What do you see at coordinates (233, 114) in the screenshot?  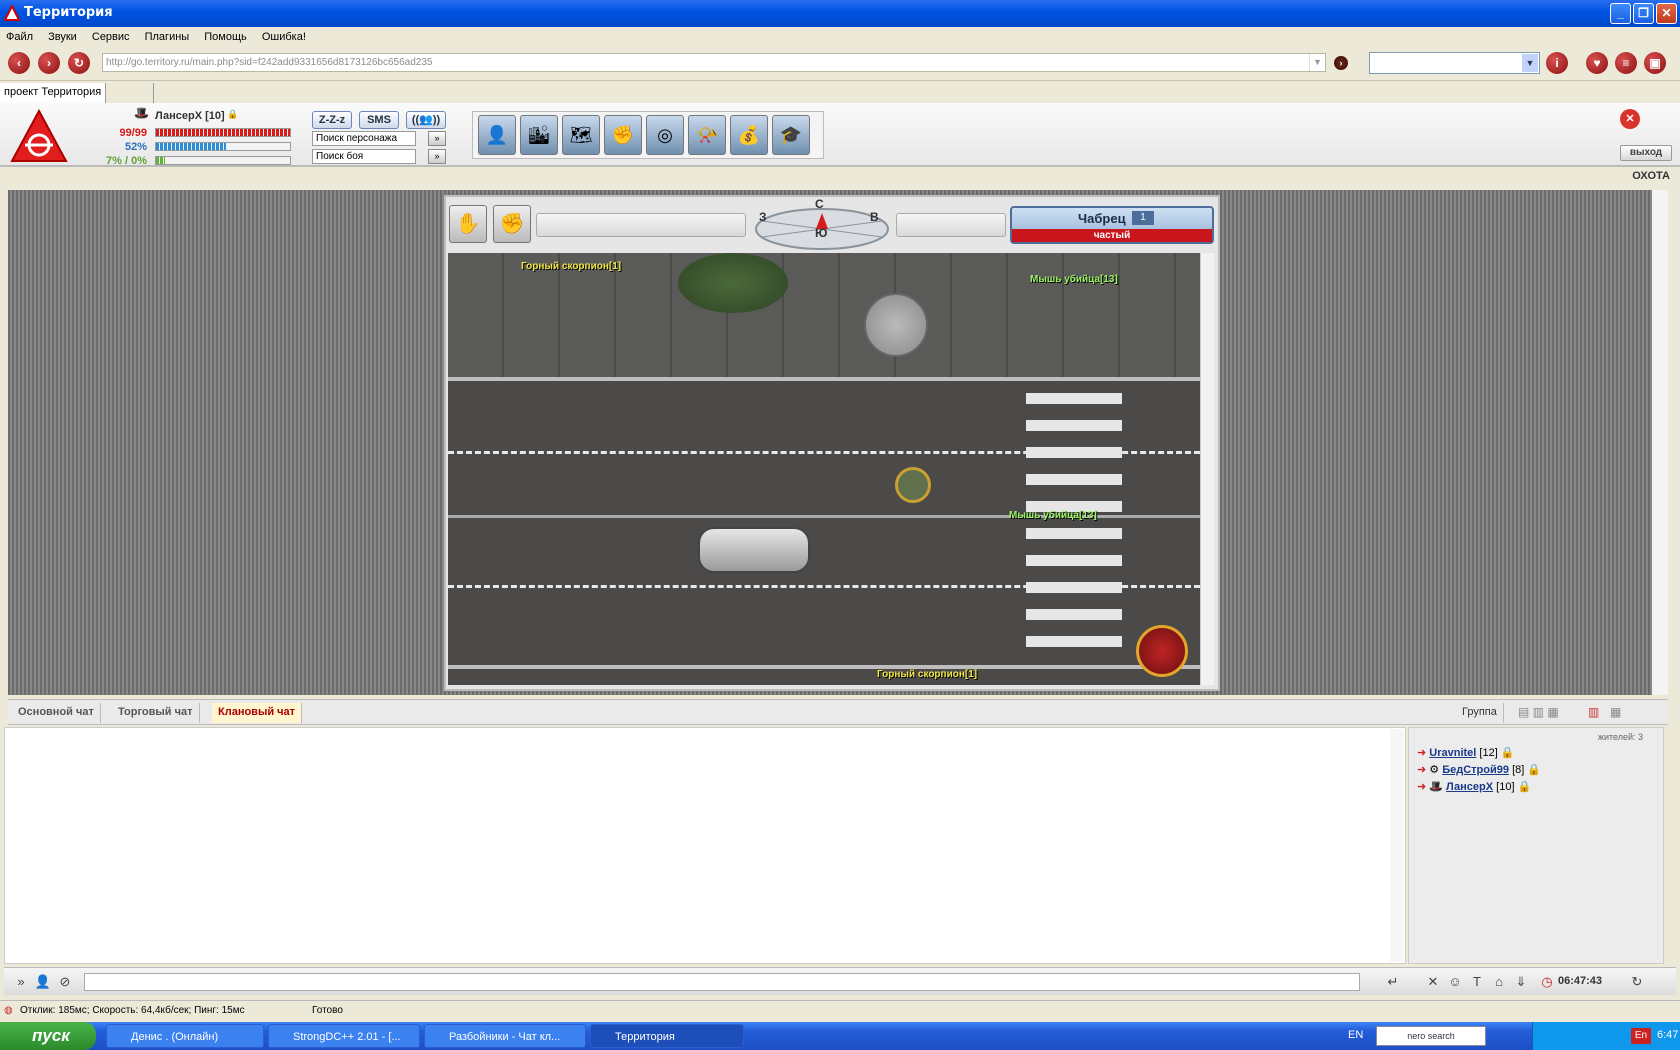 I see `lock-icon: 🔒` at bounding box center [233, 114].